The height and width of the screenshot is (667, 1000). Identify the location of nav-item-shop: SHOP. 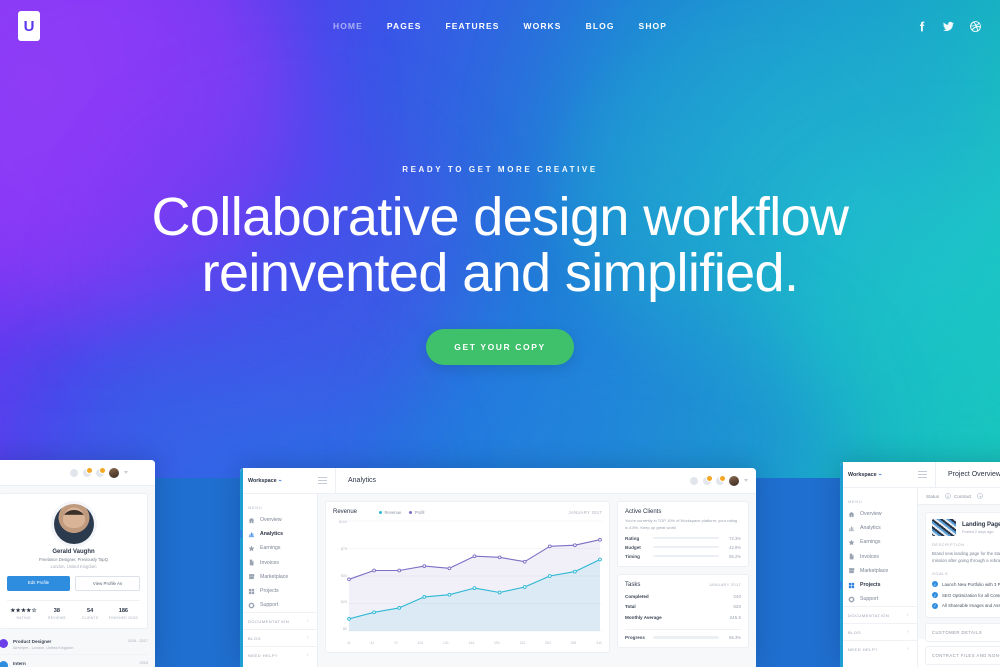
(653, 26).